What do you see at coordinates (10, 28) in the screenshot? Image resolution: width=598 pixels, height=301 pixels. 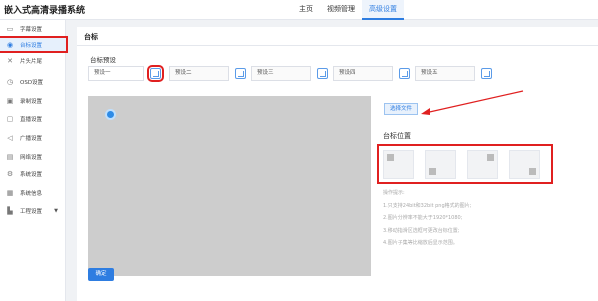 I see `monitor-icon: ▭` at bounding box center [10, 28].